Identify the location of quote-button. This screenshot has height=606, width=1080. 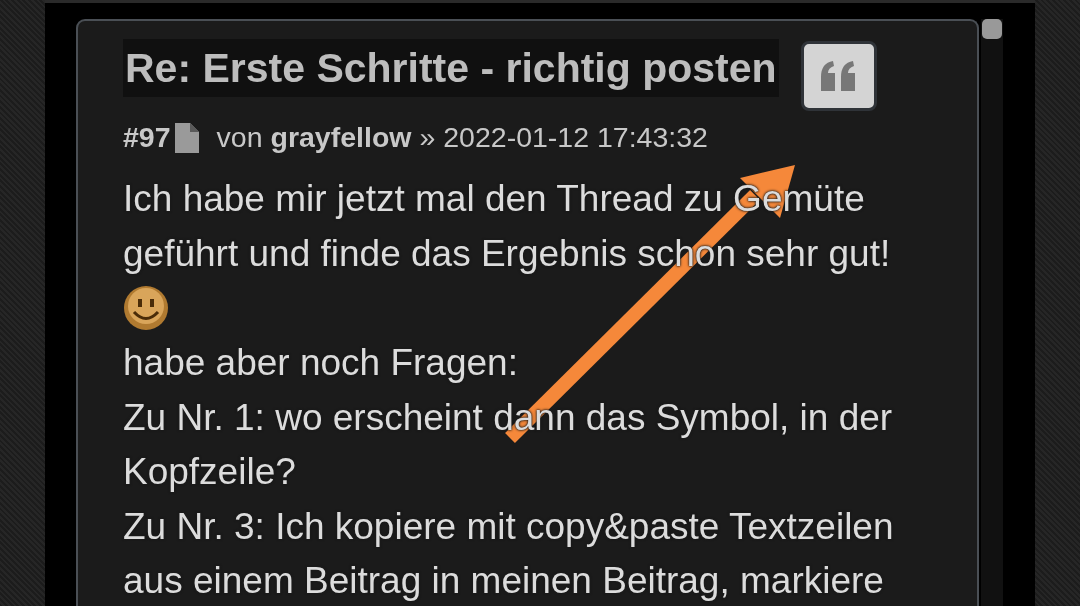
(838, 76).